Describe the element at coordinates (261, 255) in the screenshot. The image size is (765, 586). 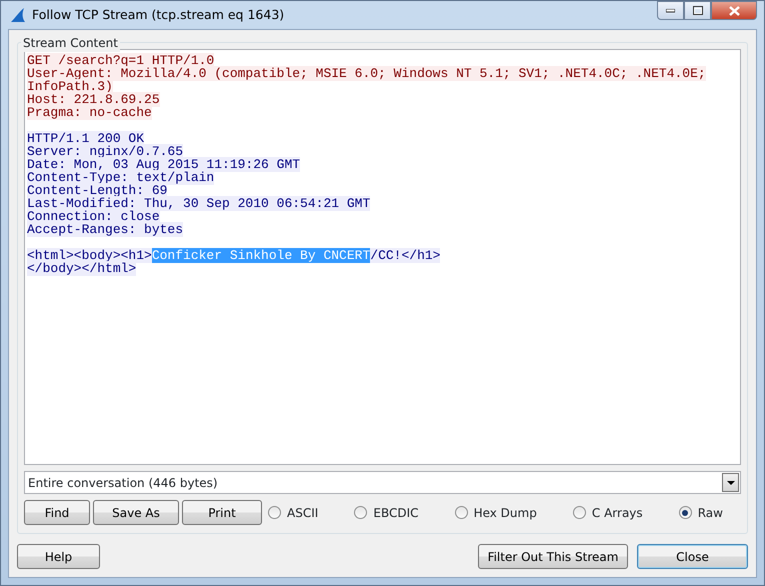
I see `selected-text: Conficker Sinkhole By CNCERT` at that location.